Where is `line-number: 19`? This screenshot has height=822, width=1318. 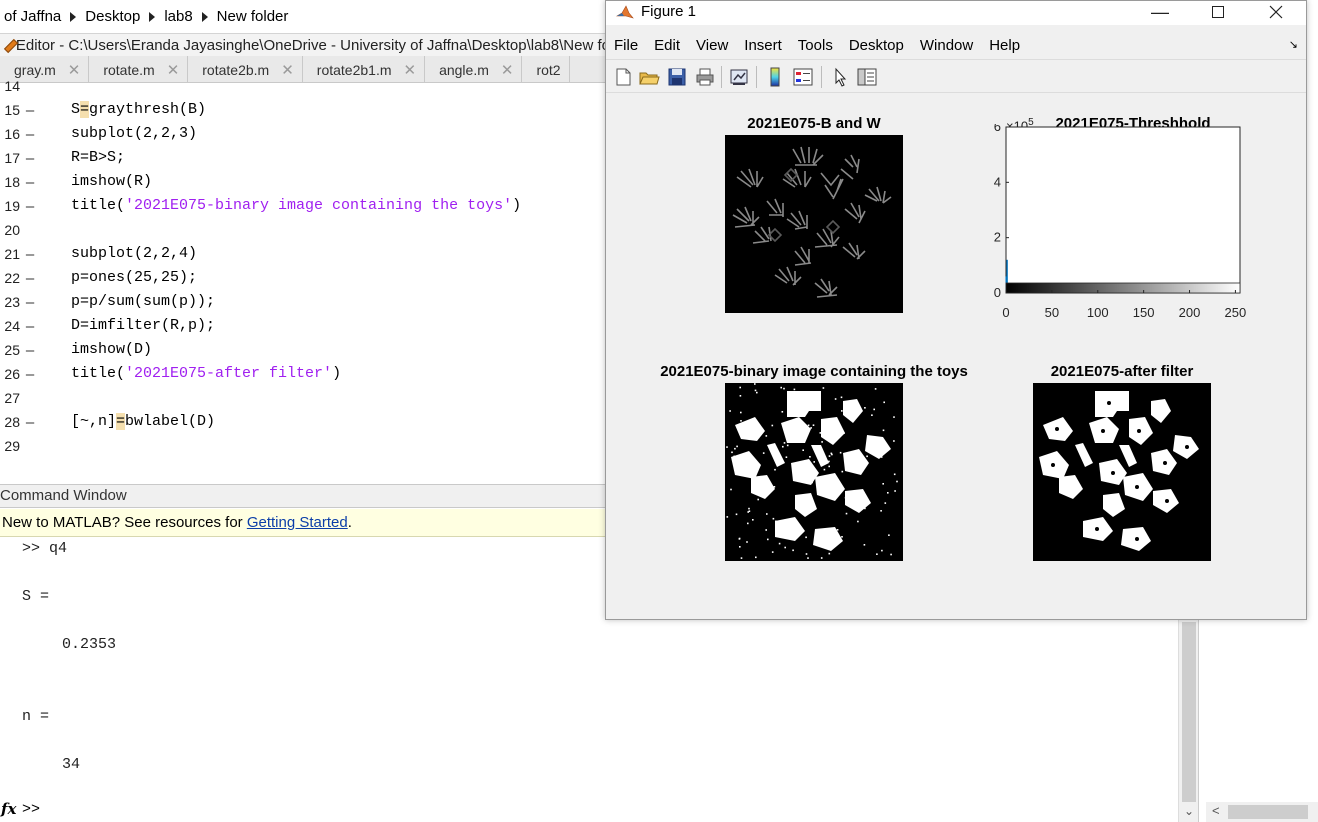
line-number: 19 is located at coordinates (12, 206).